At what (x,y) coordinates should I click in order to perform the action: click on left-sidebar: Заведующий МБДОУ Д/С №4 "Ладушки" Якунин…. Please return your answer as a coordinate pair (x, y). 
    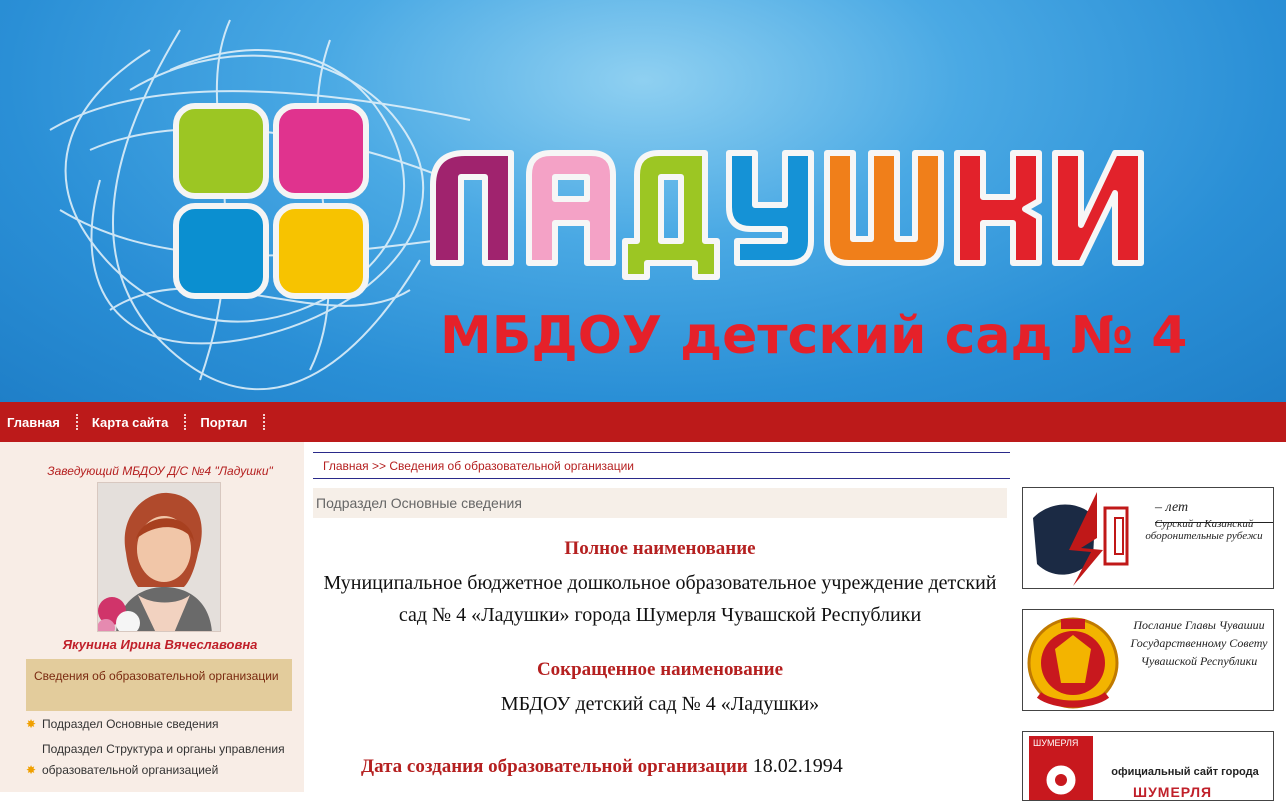
    Looking at the image, I should click on (152, 617).